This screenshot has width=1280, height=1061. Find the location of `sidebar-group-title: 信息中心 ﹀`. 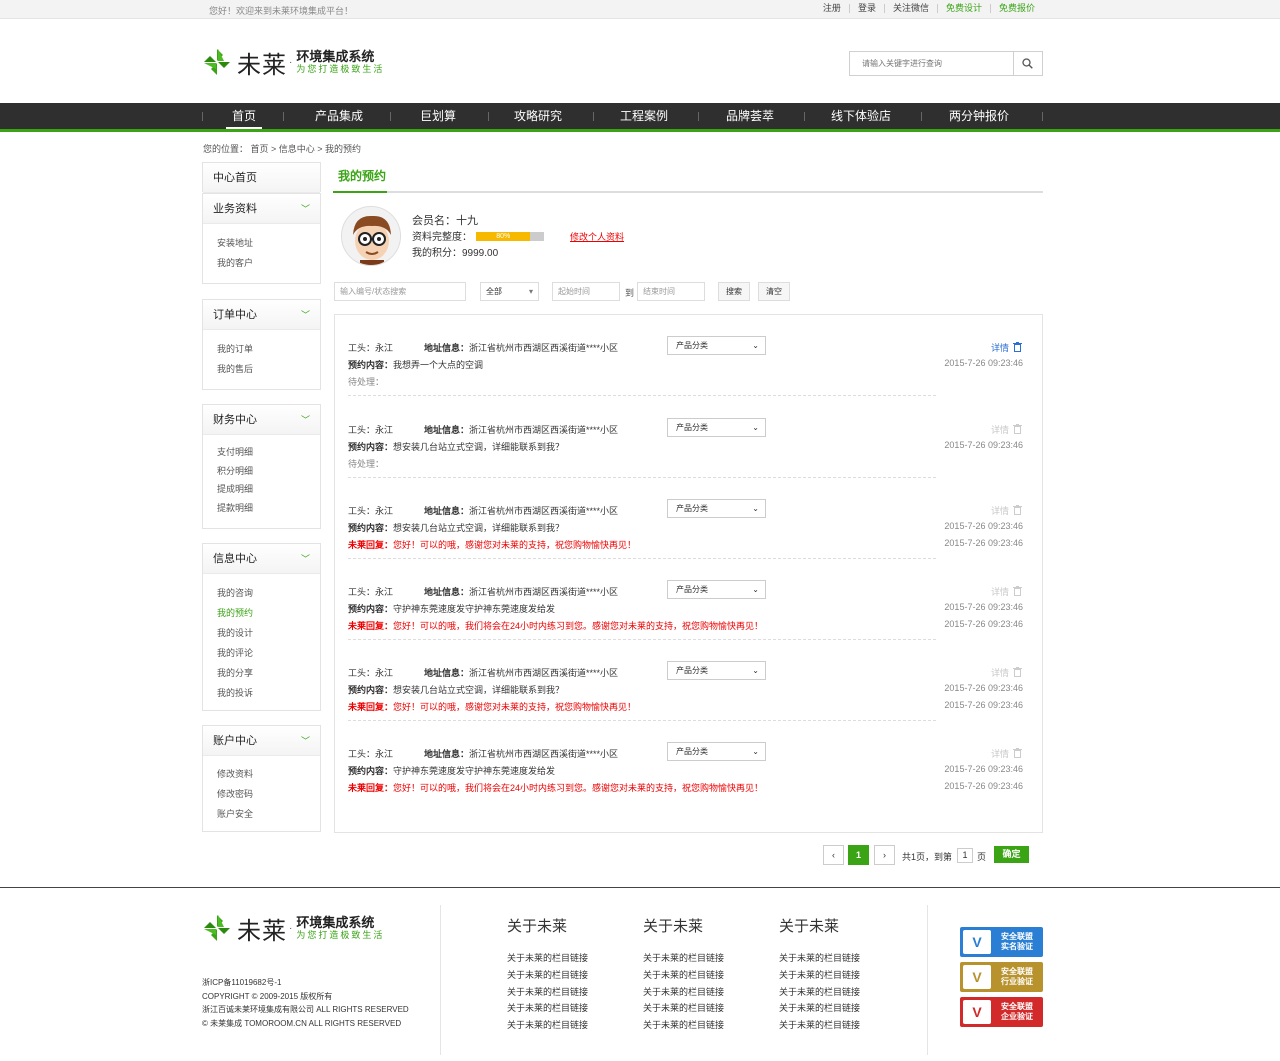

sidebar-group-title: 信息中心 ﹀ is located at coordinates (261, 559).